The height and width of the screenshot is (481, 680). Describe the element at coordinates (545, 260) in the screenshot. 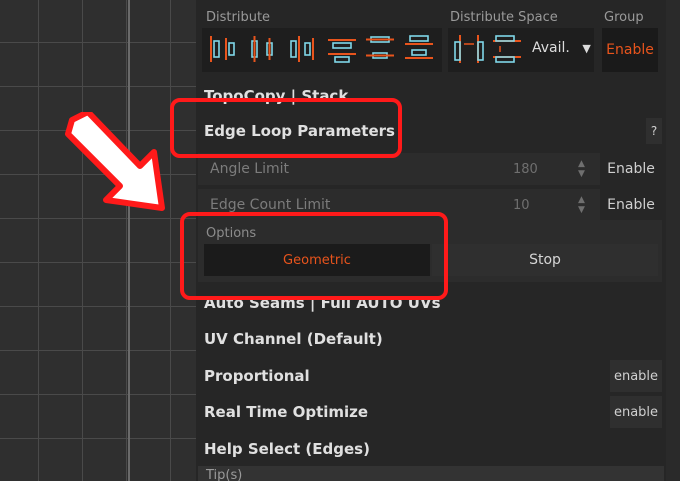

I see `stop-button: Stop` at that location.